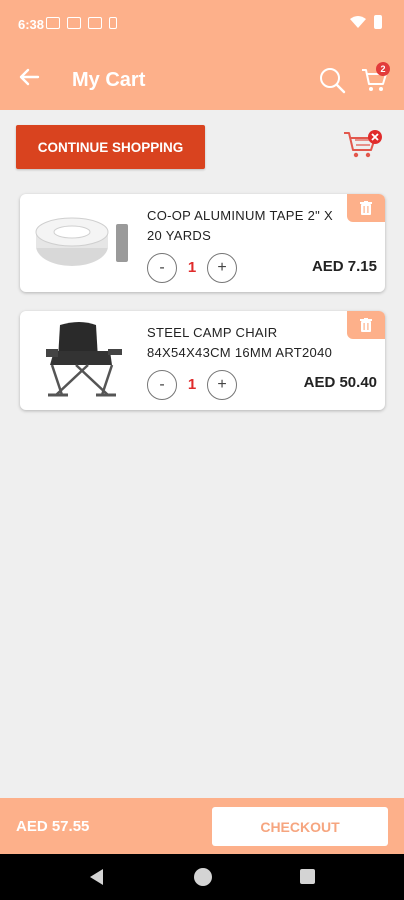 This screenshot has height=900, width=404. I want to click on nav-recents-icon, so click(307, 876).